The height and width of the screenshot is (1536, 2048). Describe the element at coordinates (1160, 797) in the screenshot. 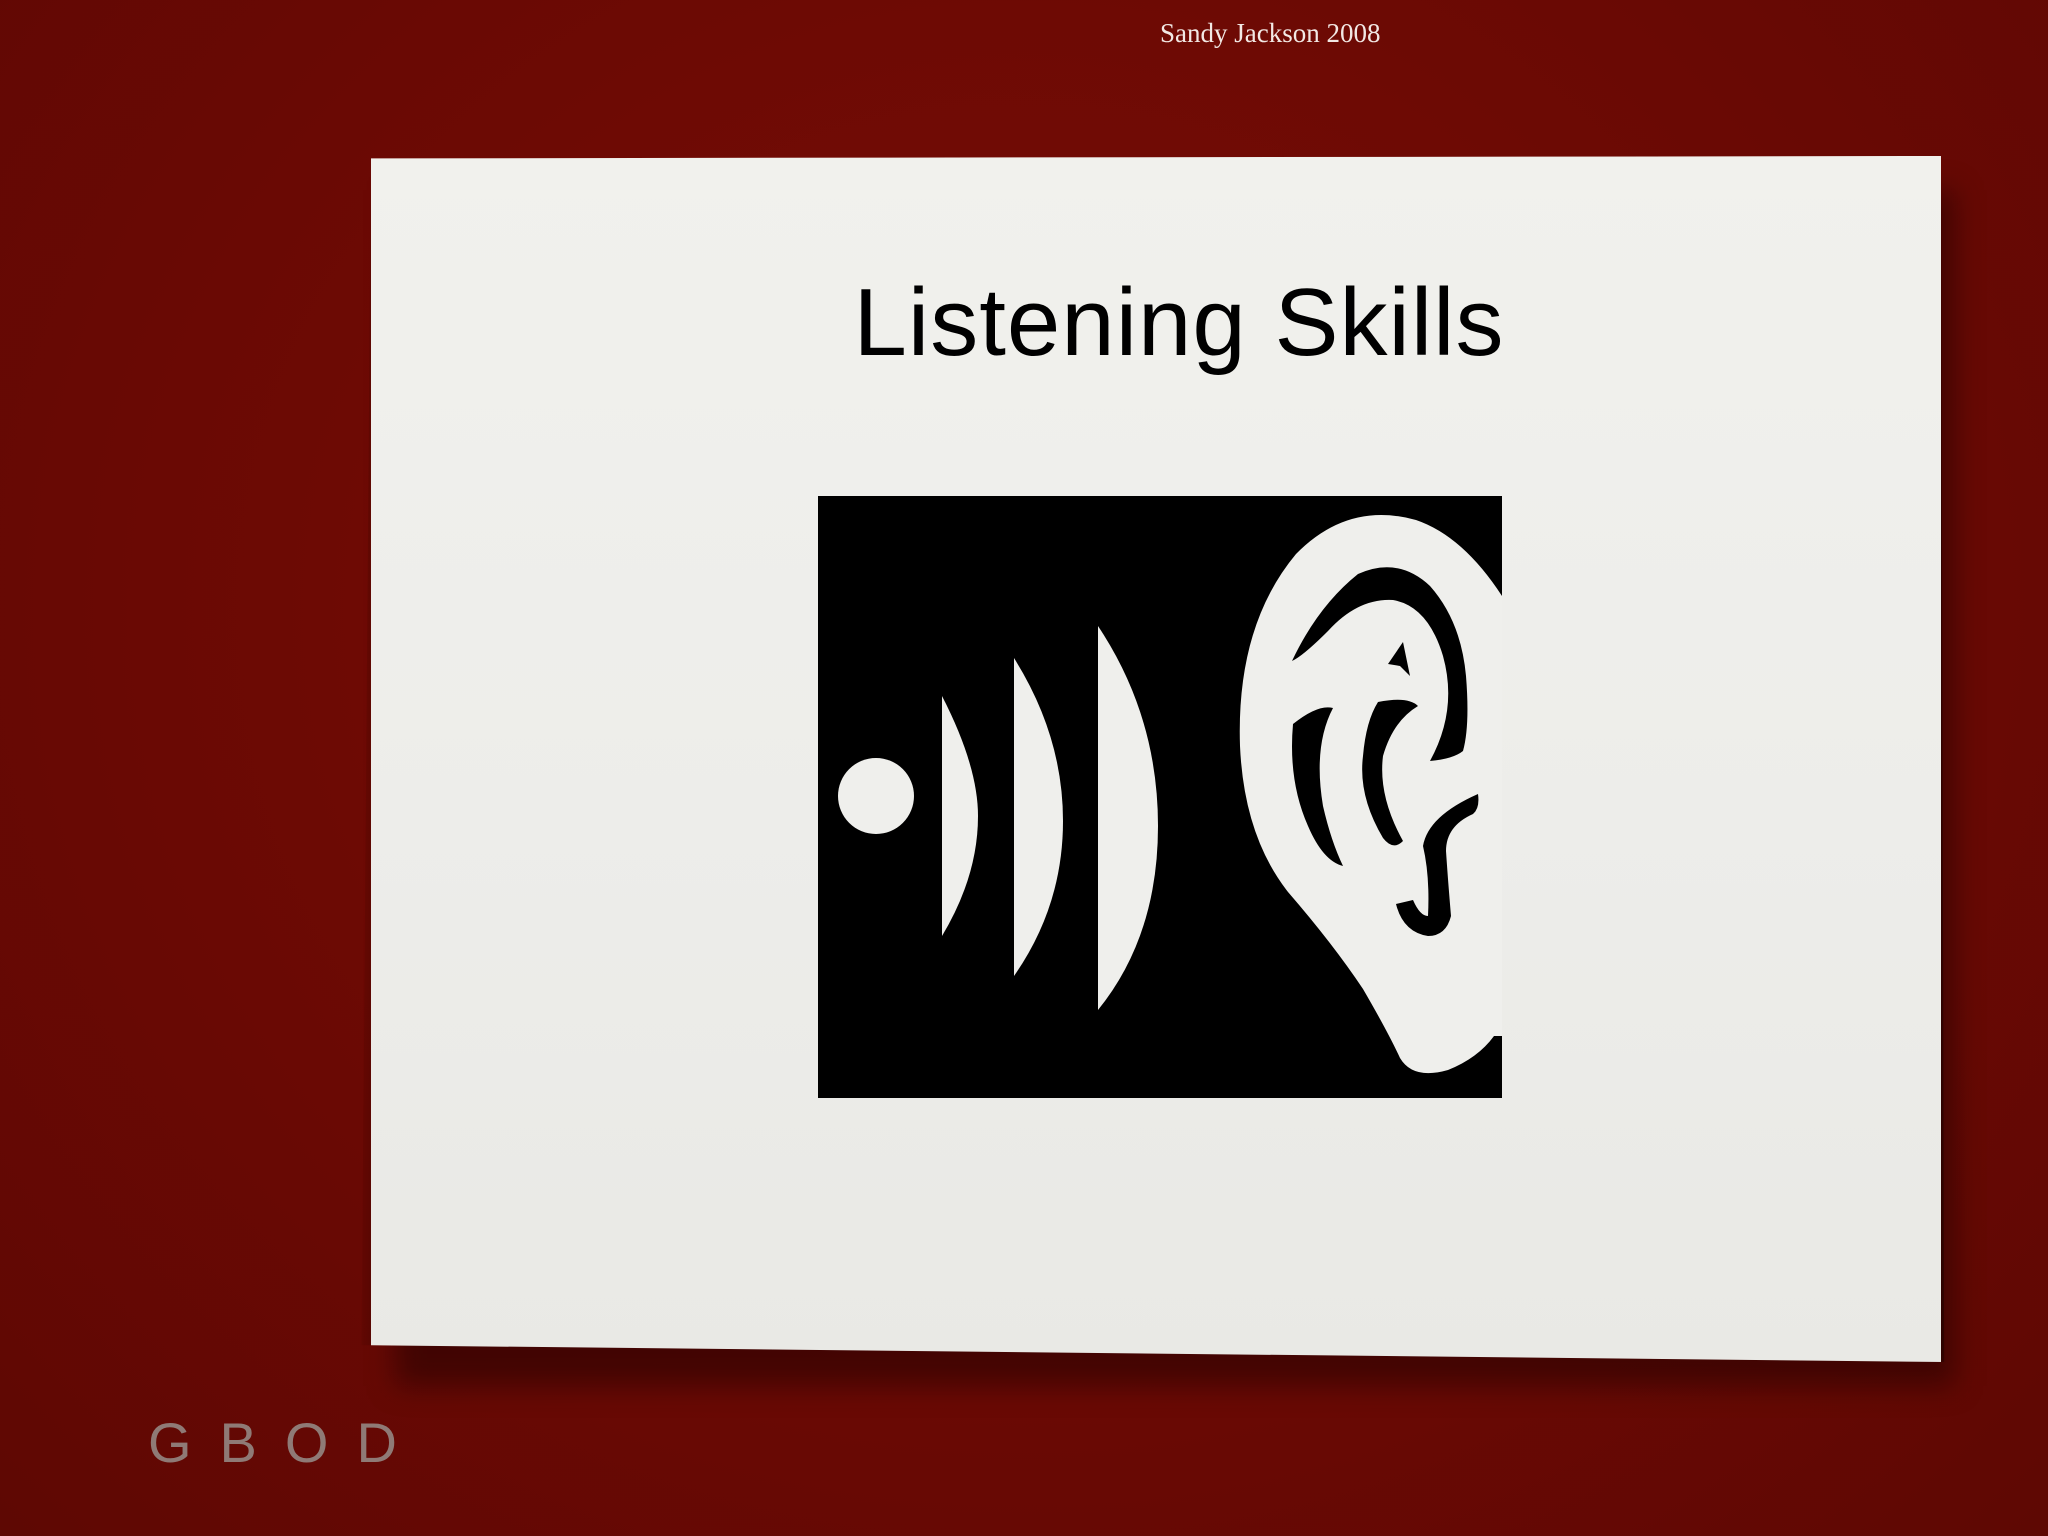

I see `ear-sound-waves-icon` at that location.